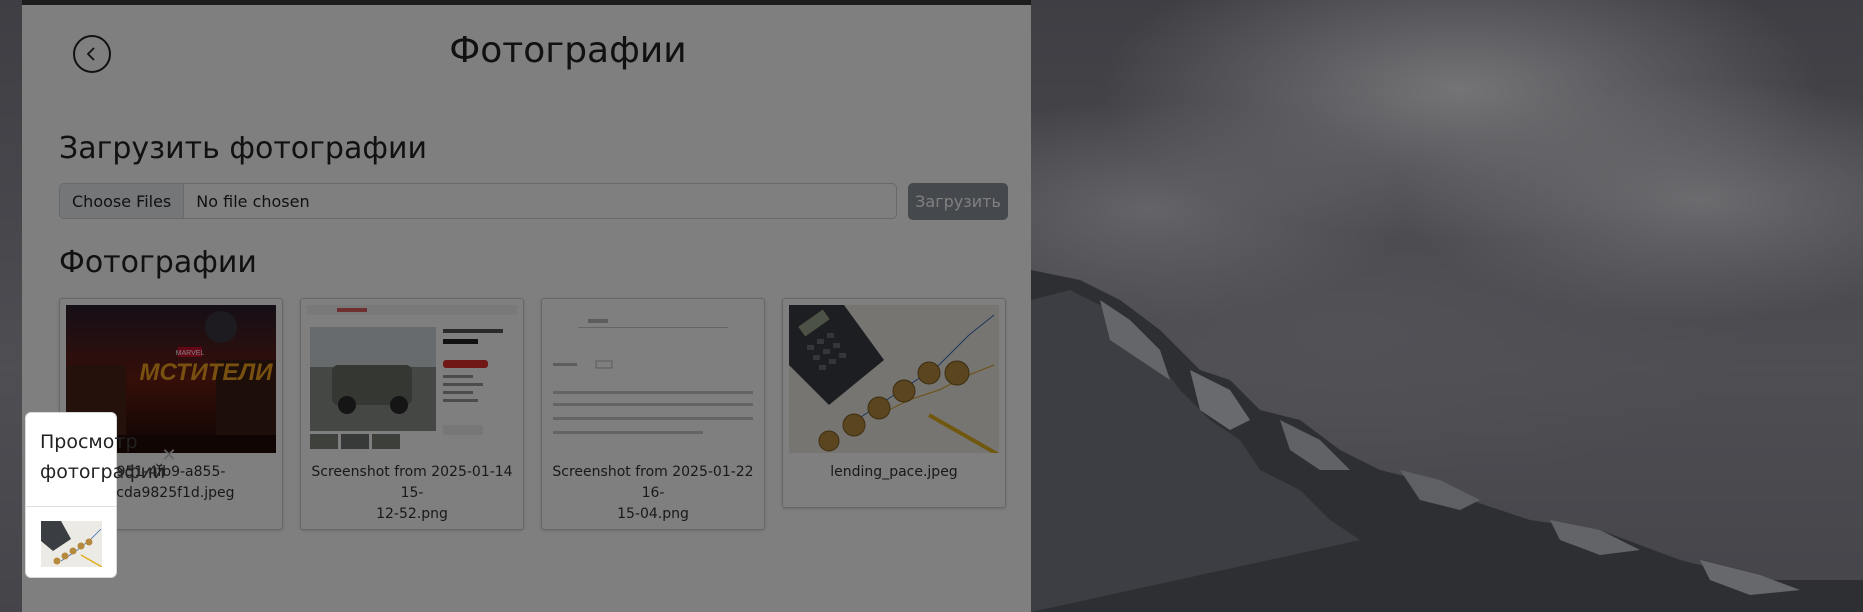 Image resolution: width=1863 pixels, height=612 pixels. I want to click on close-icon: ✕, so click(169, 456).